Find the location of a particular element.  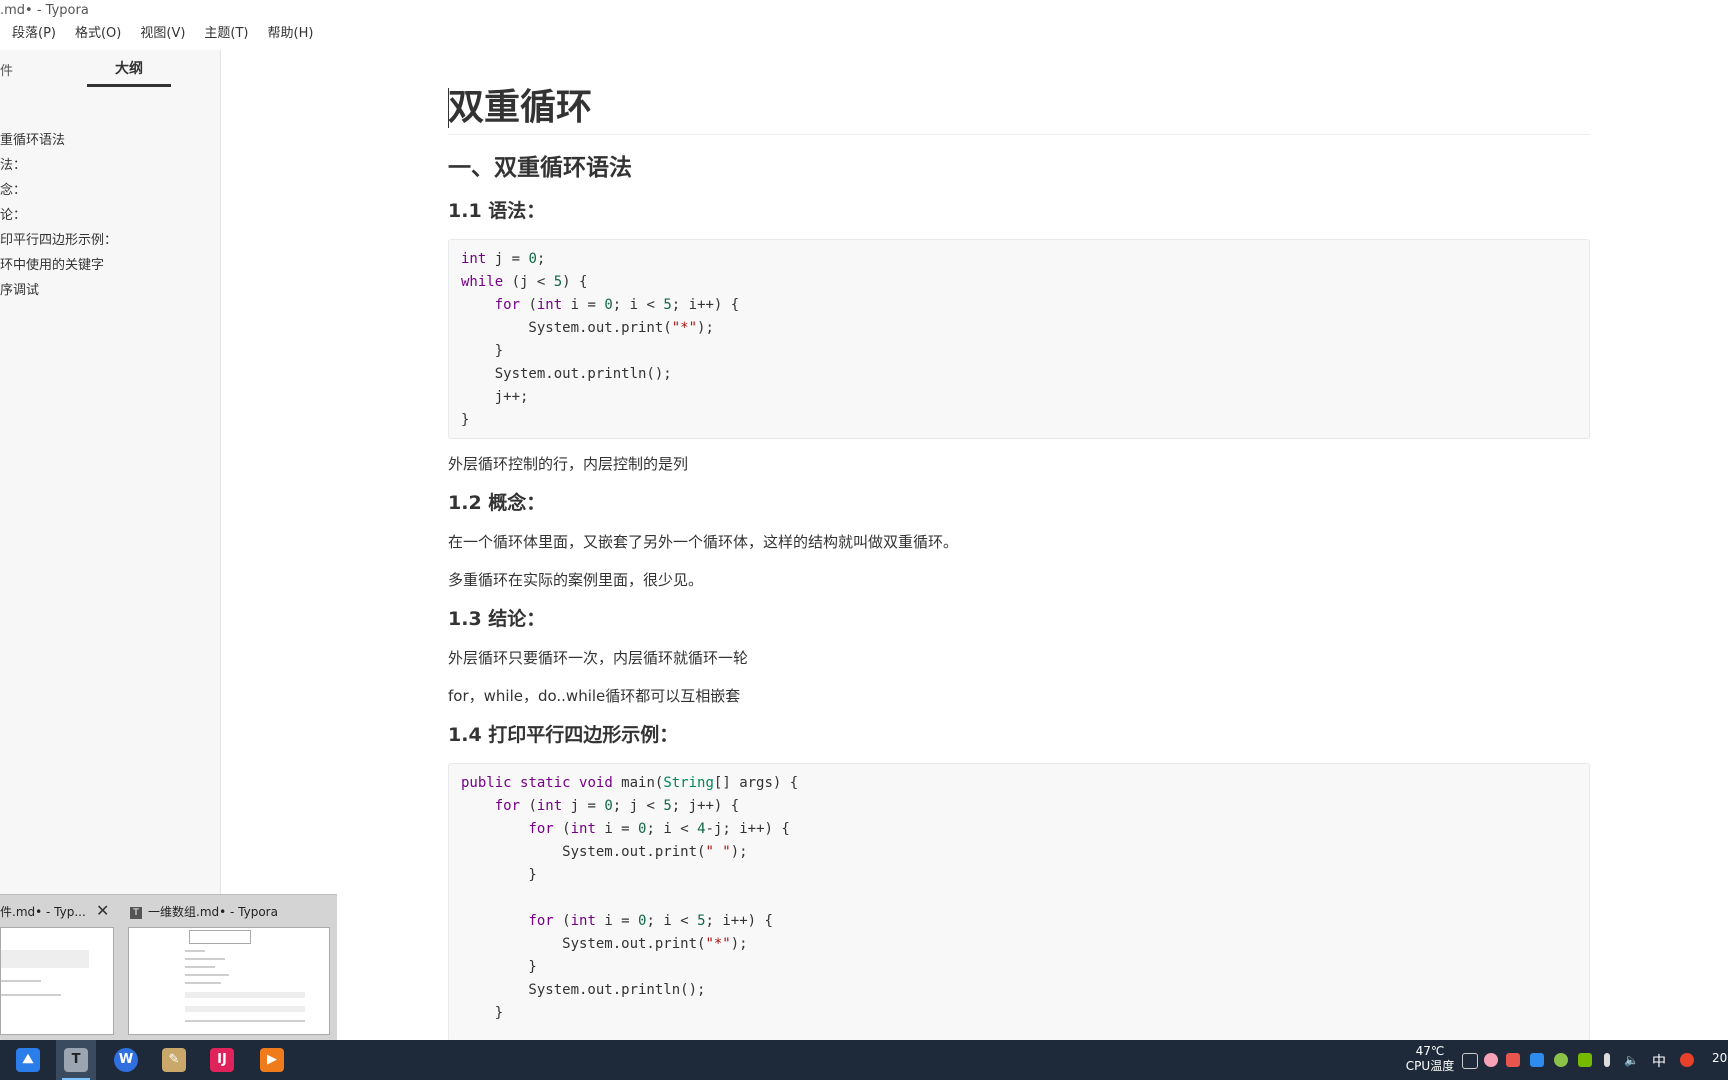

doc-heading-3: 1.2 概念： is located at coordinates (1019, 503).